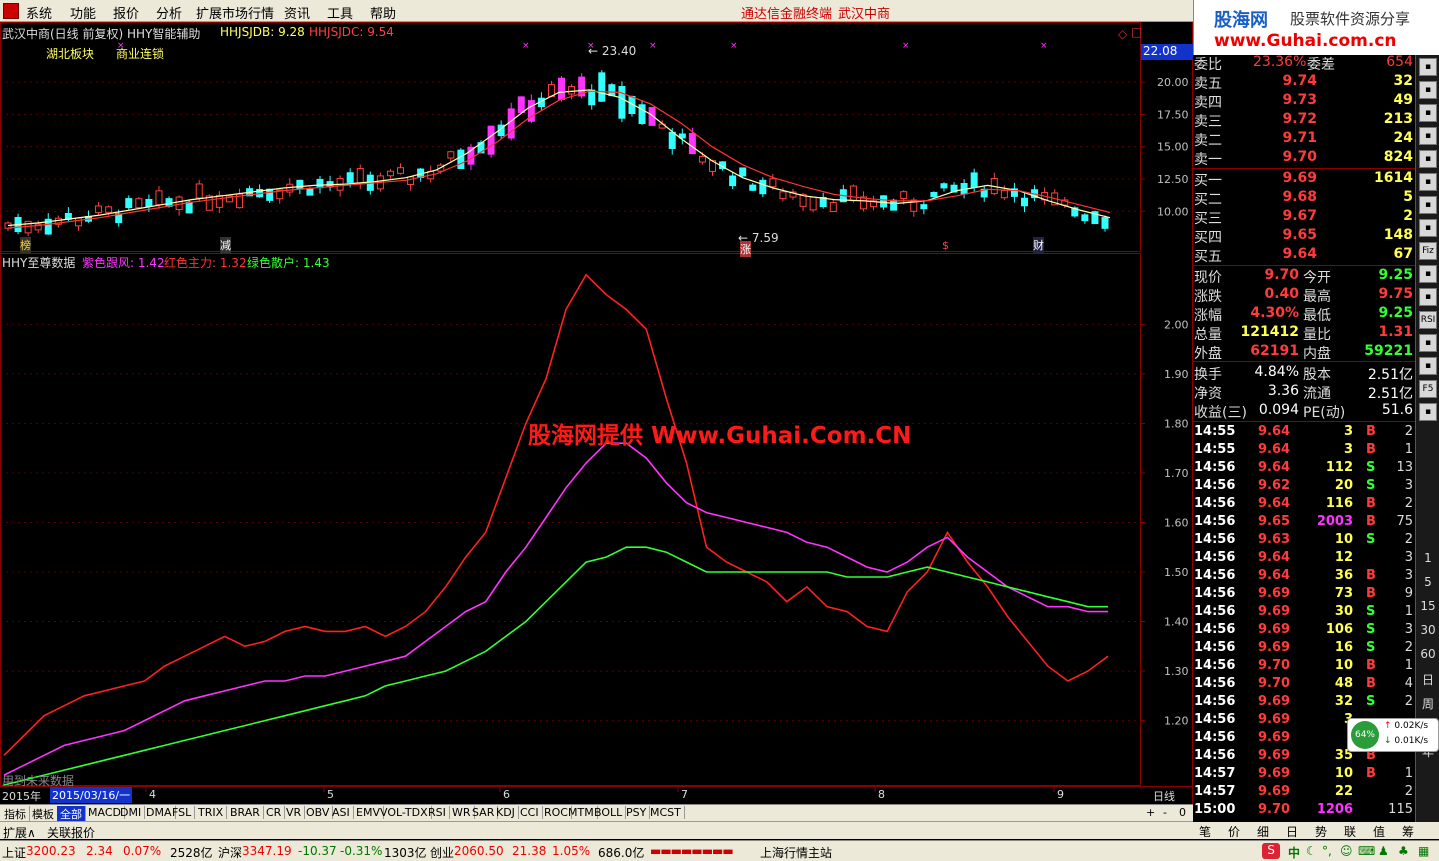 The height and width of the screenshot is (861, 1439). What do you see at coordinates (1304, 540) in the screenshot?
I see `tick-row: 14:56 9.63 10 S 2` at bounding box center [1304, 540].